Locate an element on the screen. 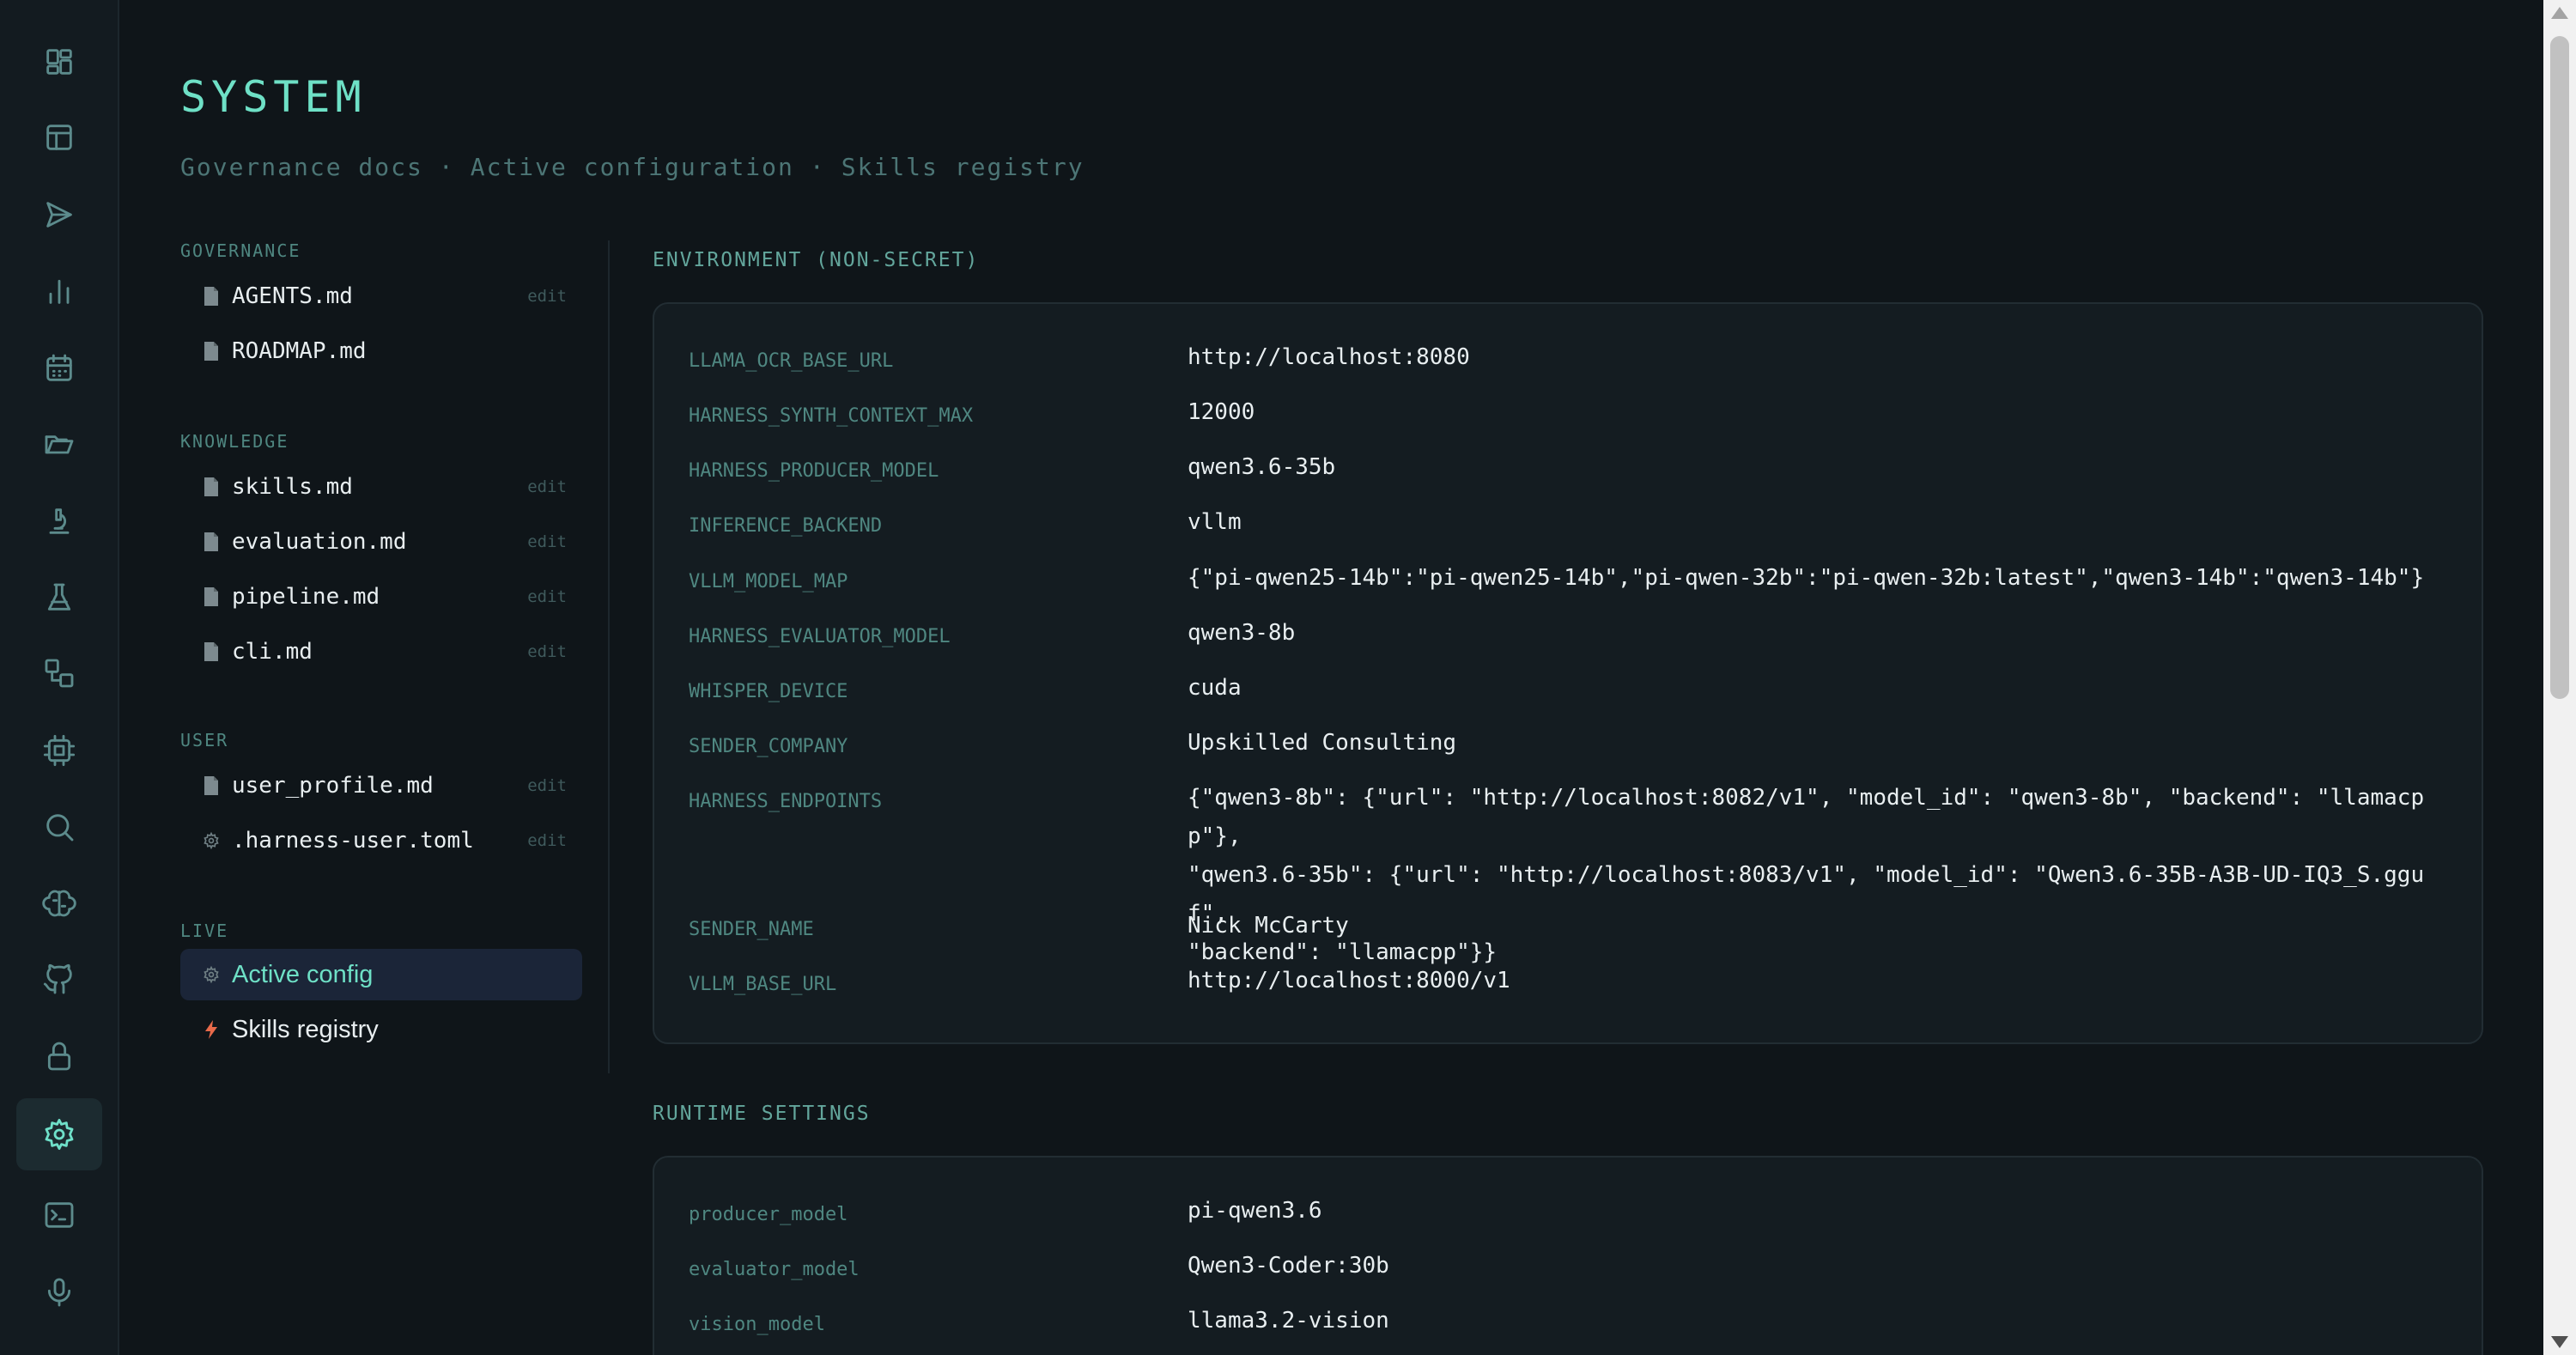 This screenshot has height=1355, width=2576. calendar-icon is located at coordinates (59, 367).